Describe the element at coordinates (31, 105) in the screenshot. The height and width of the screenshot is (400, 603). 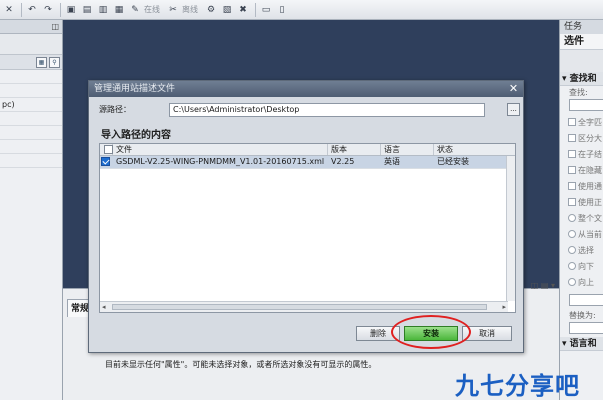
I see `tree-row: pc)` at that location.